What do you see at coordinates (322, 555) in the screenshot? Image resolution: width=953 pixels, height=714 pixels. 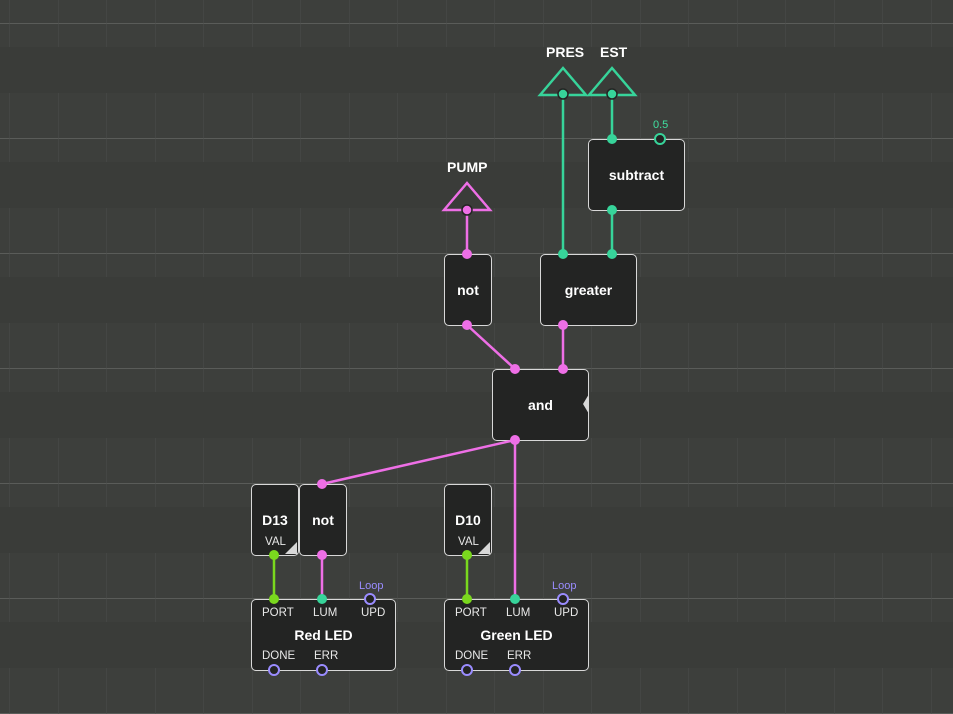 I see `not-bottom-output-pin` at bounding box center [322, 555].